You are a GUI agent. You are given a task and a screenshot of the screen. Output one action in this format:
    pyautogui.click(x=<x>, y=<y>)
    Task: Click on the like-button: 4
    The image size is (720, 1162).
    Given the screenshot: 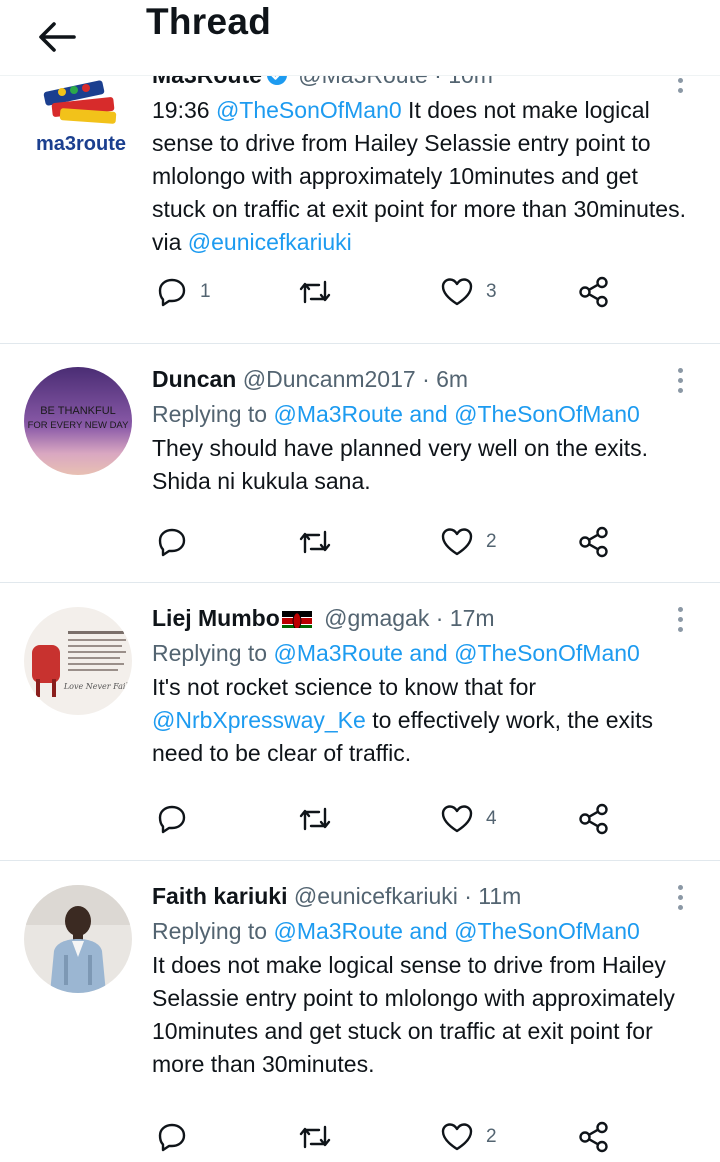 What is the action you would take?
    pyautogui.click(x=468, y=819)
    